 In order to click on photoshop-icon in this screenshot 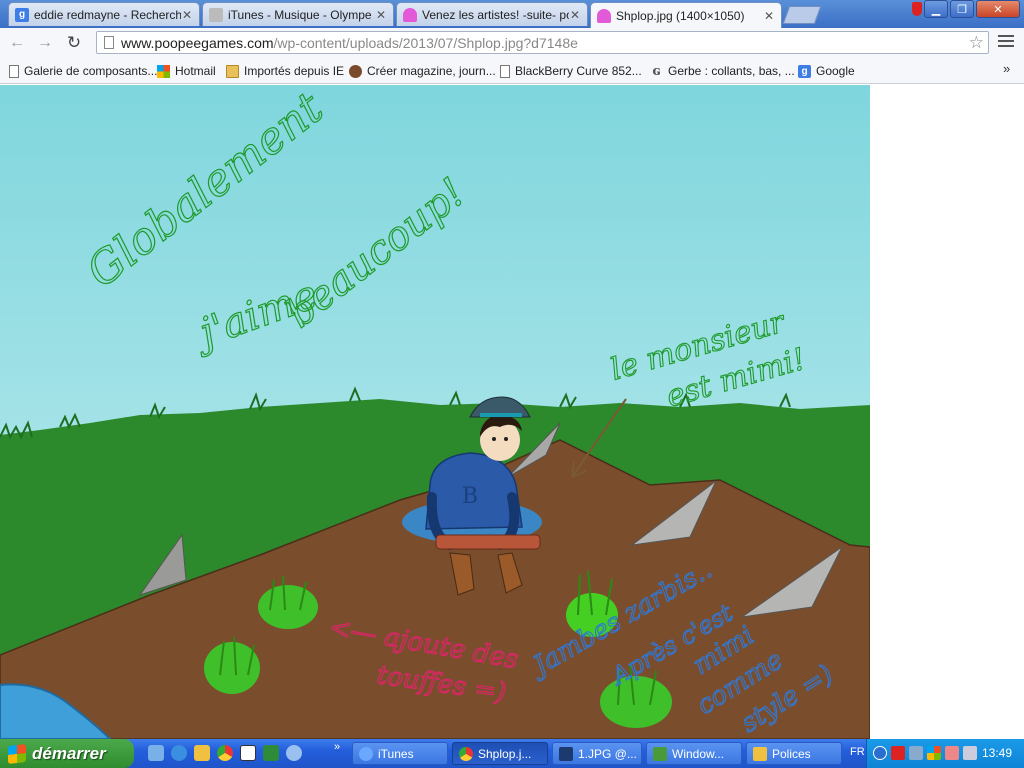, I will do `click(566, 753)`.